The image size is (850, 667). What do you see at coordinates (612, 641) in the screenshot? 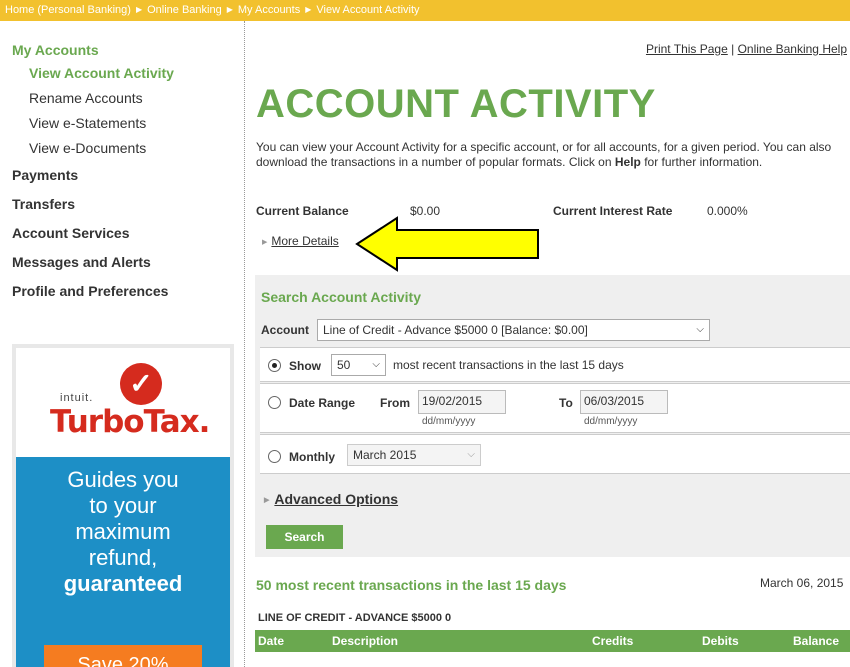
I see `column-header-credits: Credits` at bounding box center [612, 641].